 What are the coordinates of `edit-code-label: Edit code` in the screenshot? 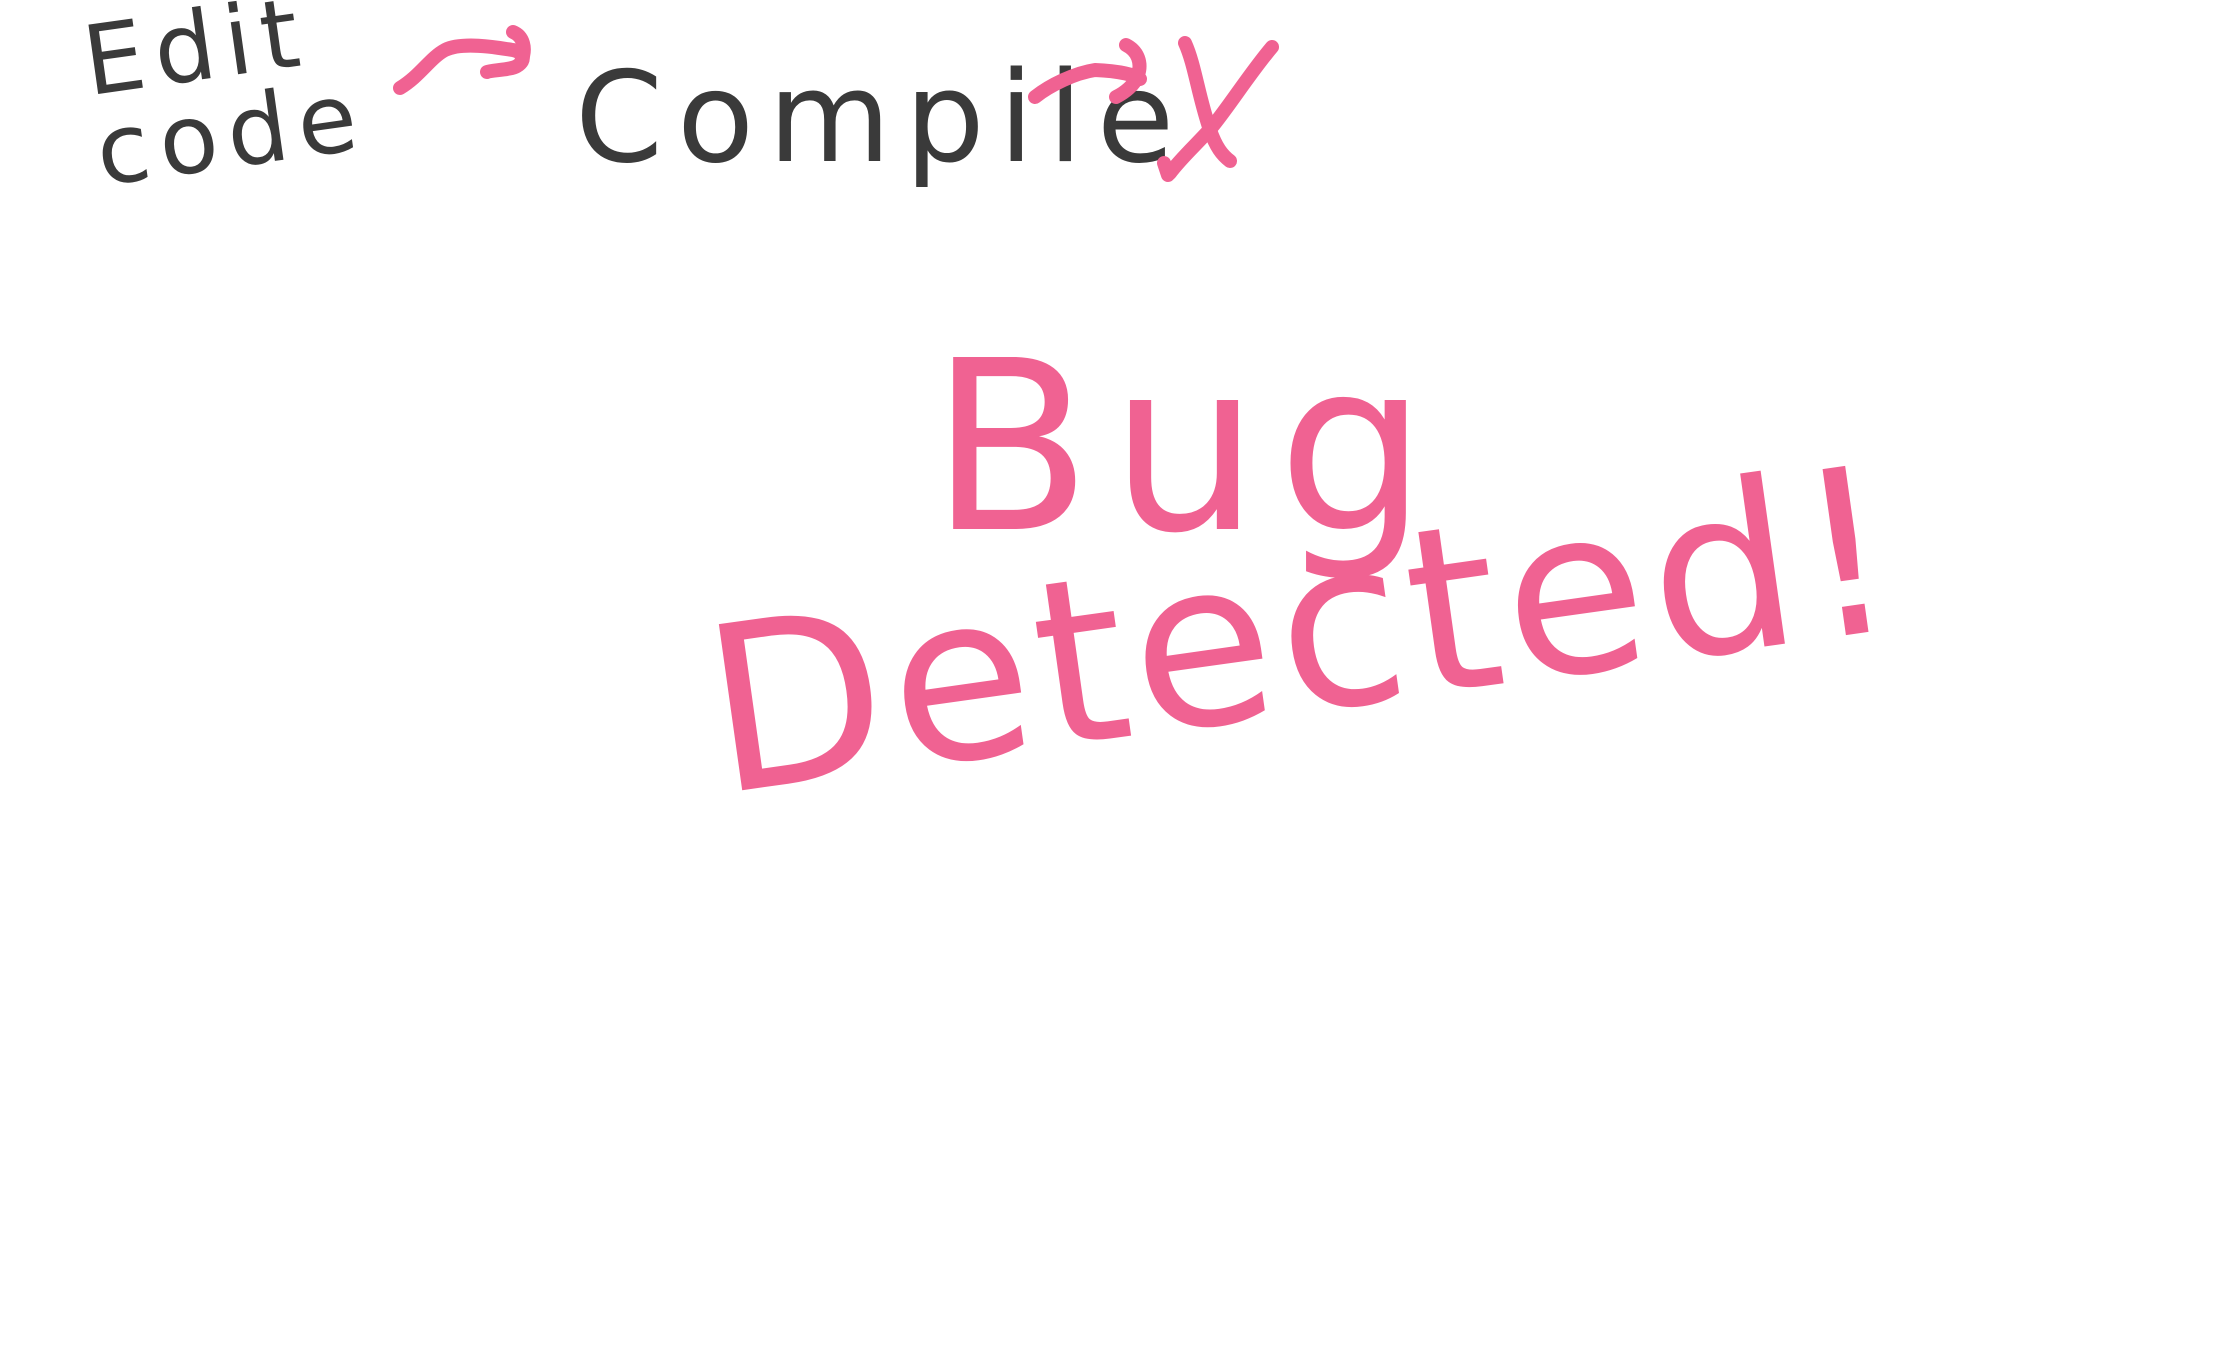 It's located at (225, 104).